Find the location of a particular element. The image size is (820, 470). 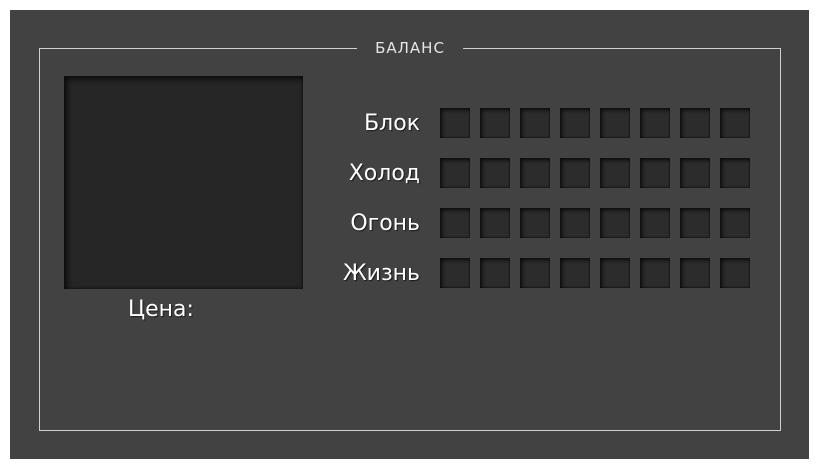

stat-cells-fire is located at coordinates (595, 223).